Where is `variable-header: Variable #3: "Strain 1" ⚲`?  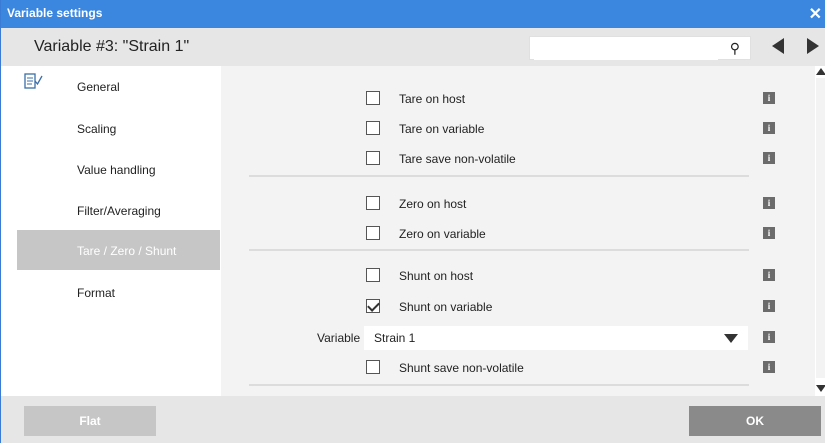 variable-header: Variable #3: "Strain 1" ⚲ is located at coordinates (413, 47).